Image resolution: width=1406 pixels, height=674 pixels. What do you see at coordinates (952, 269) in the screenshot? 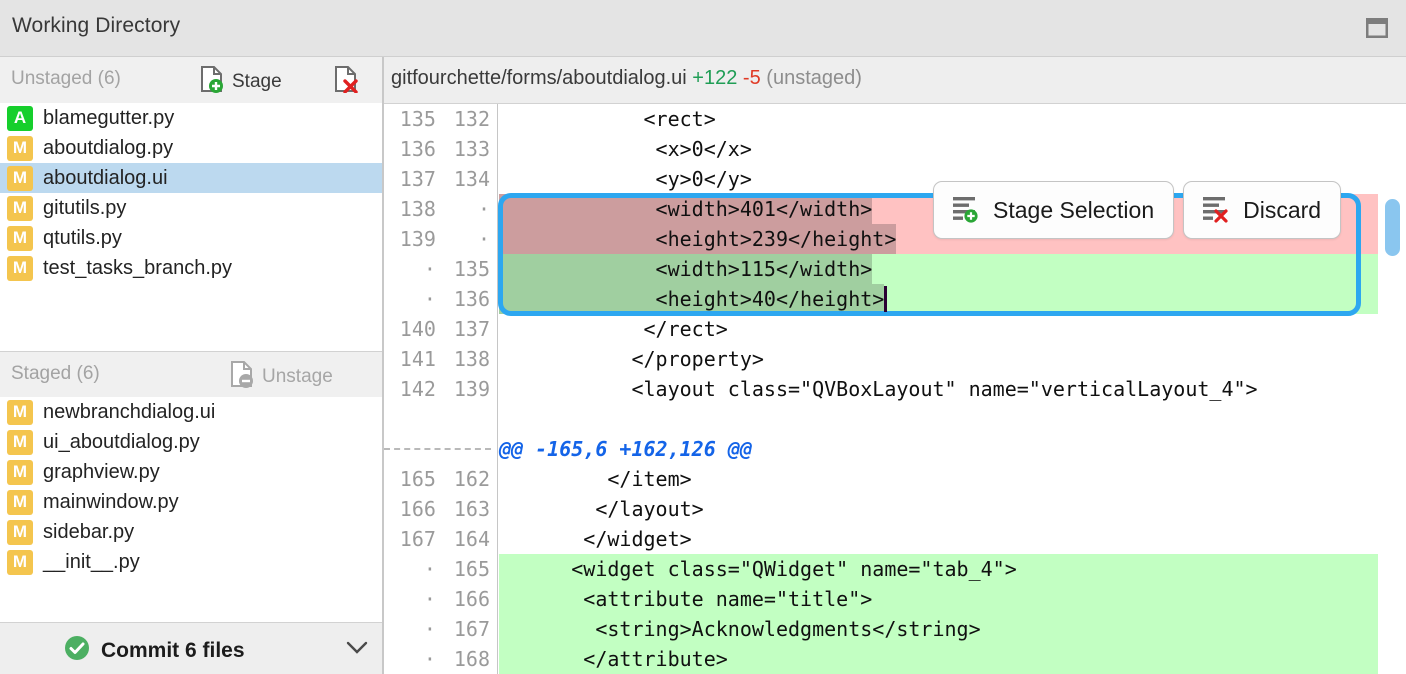
I see `diff-line: <width>115</width>` at bounding box center [952, 269].